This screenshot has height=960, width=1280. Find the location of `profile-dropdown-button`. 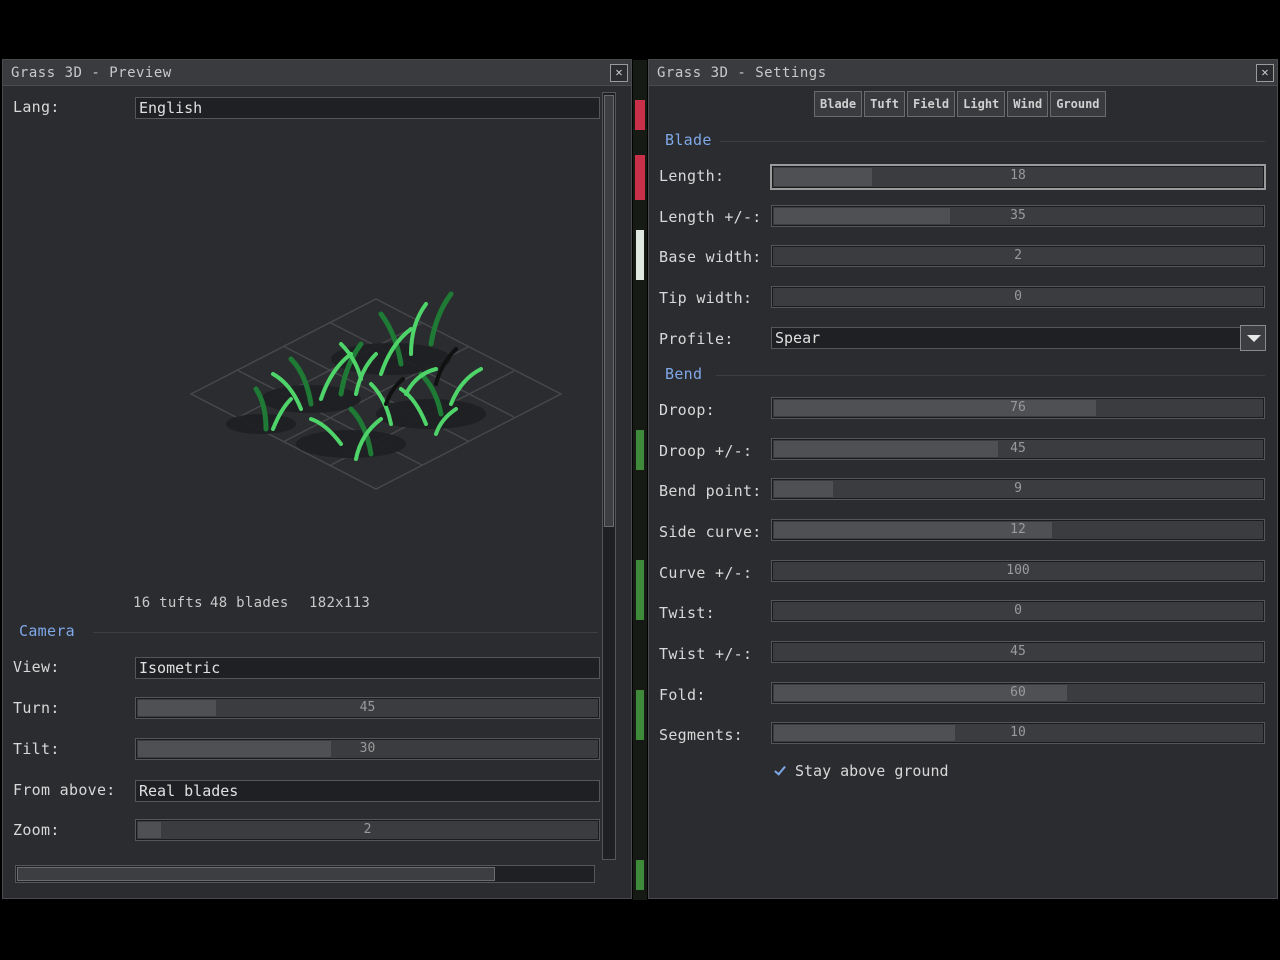

profile-dropdown-button is located at coordinates (1253, 338).